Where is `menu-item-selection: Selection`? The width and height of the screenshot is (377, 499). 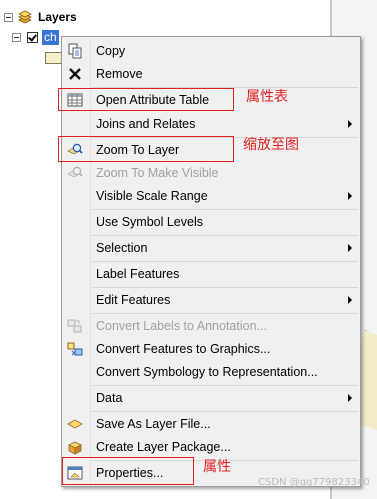 menu-item-selection: Selection is located at coordinates (211, 248).